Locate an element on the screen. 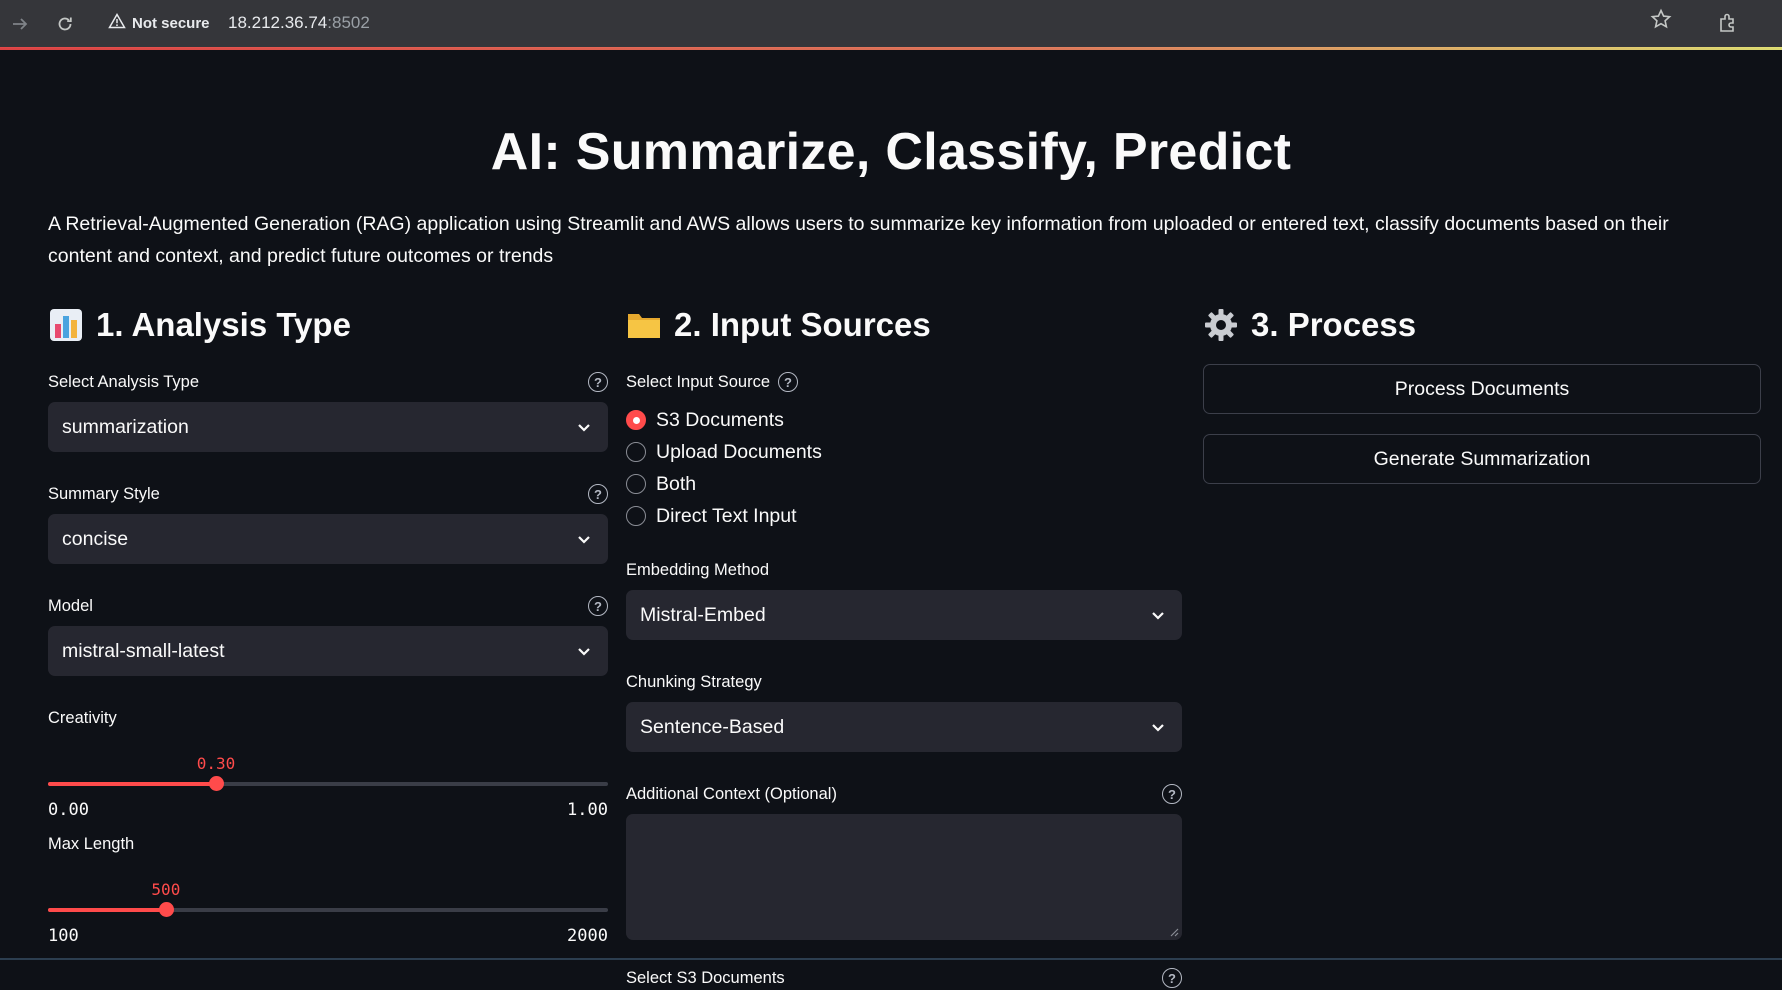  max-length-slider: 500 100 2000 is located at coordinates (328, 911).